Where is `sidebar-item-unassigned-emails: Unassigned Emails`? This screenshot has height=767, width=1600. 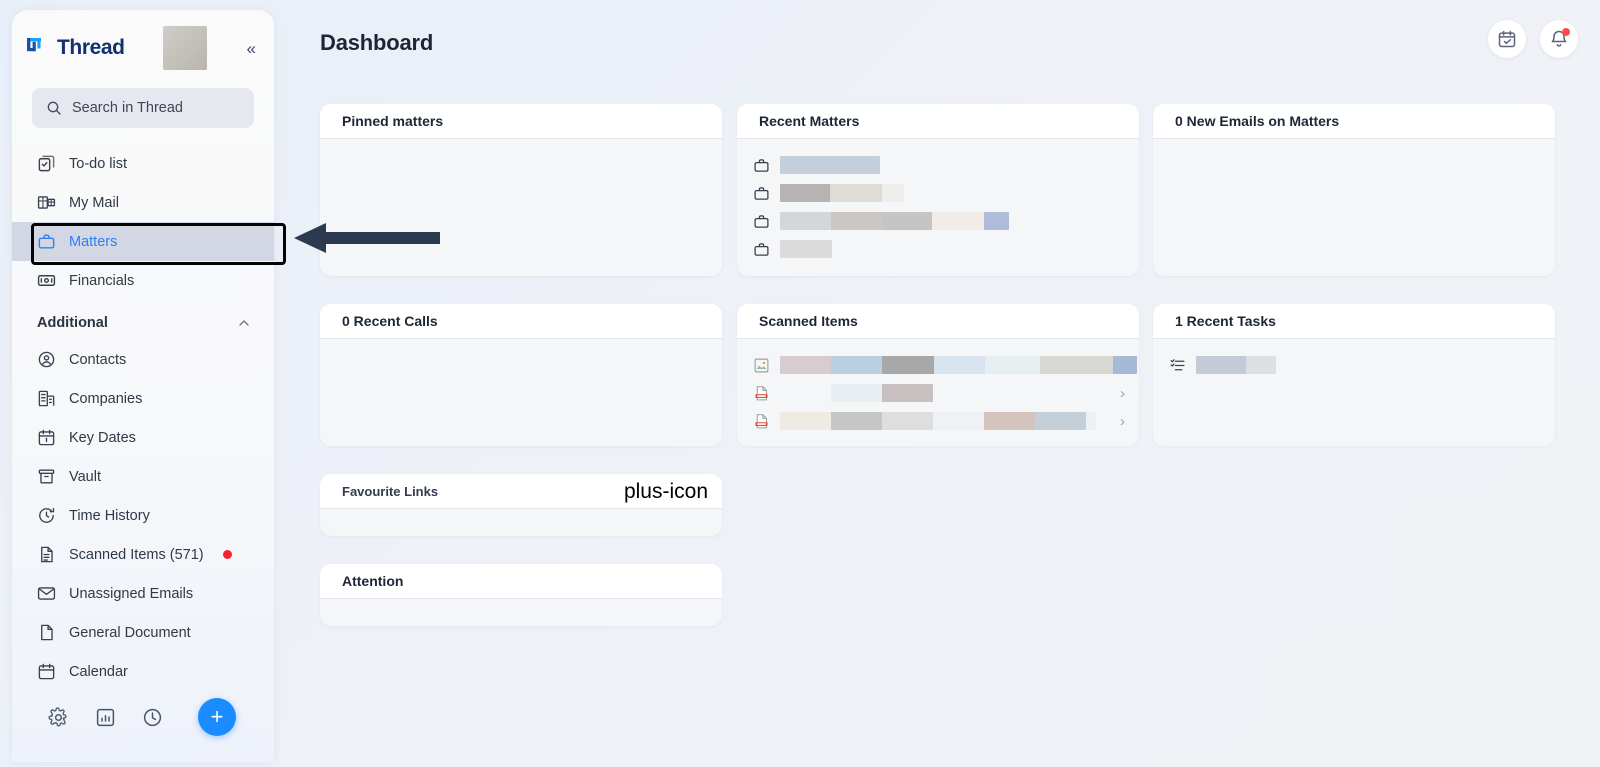 sidebar-item-unassigned-emails: Unassigned Emails is located at coordinates (143, 593).